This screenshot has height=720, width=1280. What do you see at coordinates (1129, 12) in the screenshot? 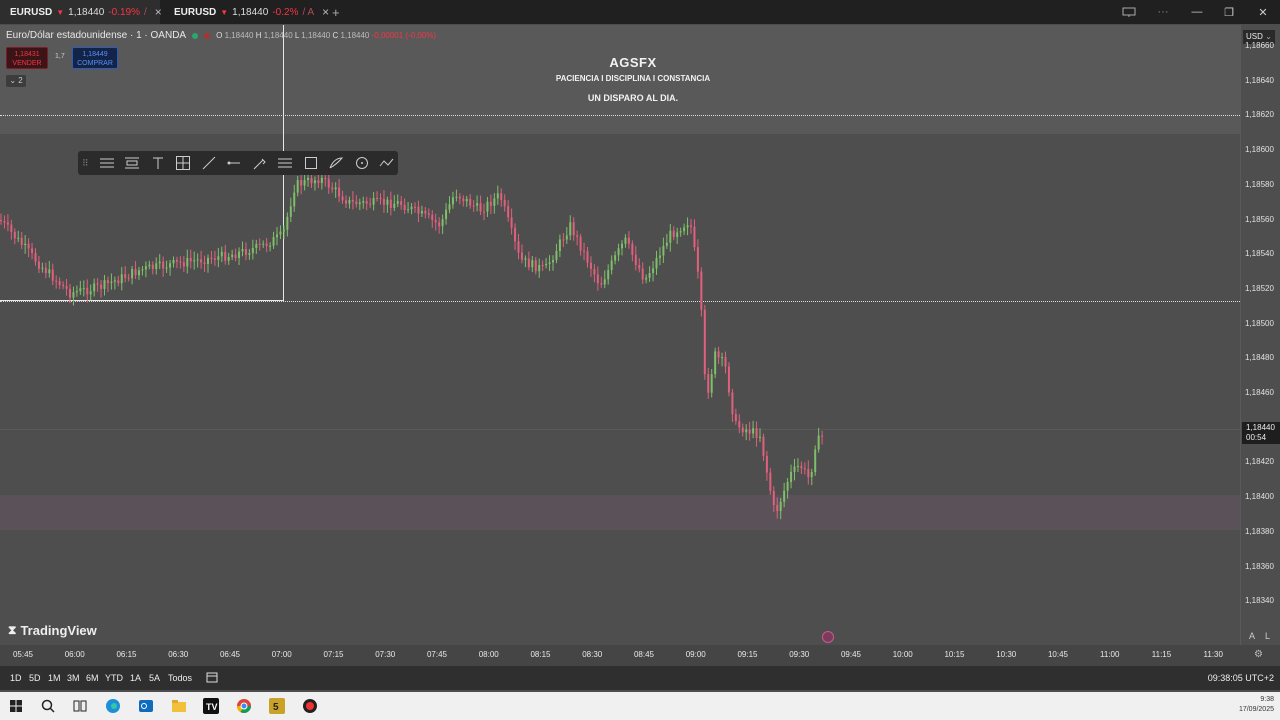
I see `display-icon` at bounding box center [1129, 12].